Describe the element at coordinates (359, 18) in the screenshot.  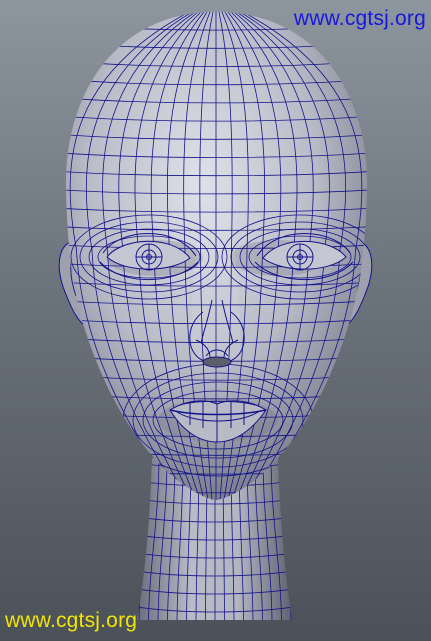
I see `watermark-top: www.cgtsj.org` at that location.